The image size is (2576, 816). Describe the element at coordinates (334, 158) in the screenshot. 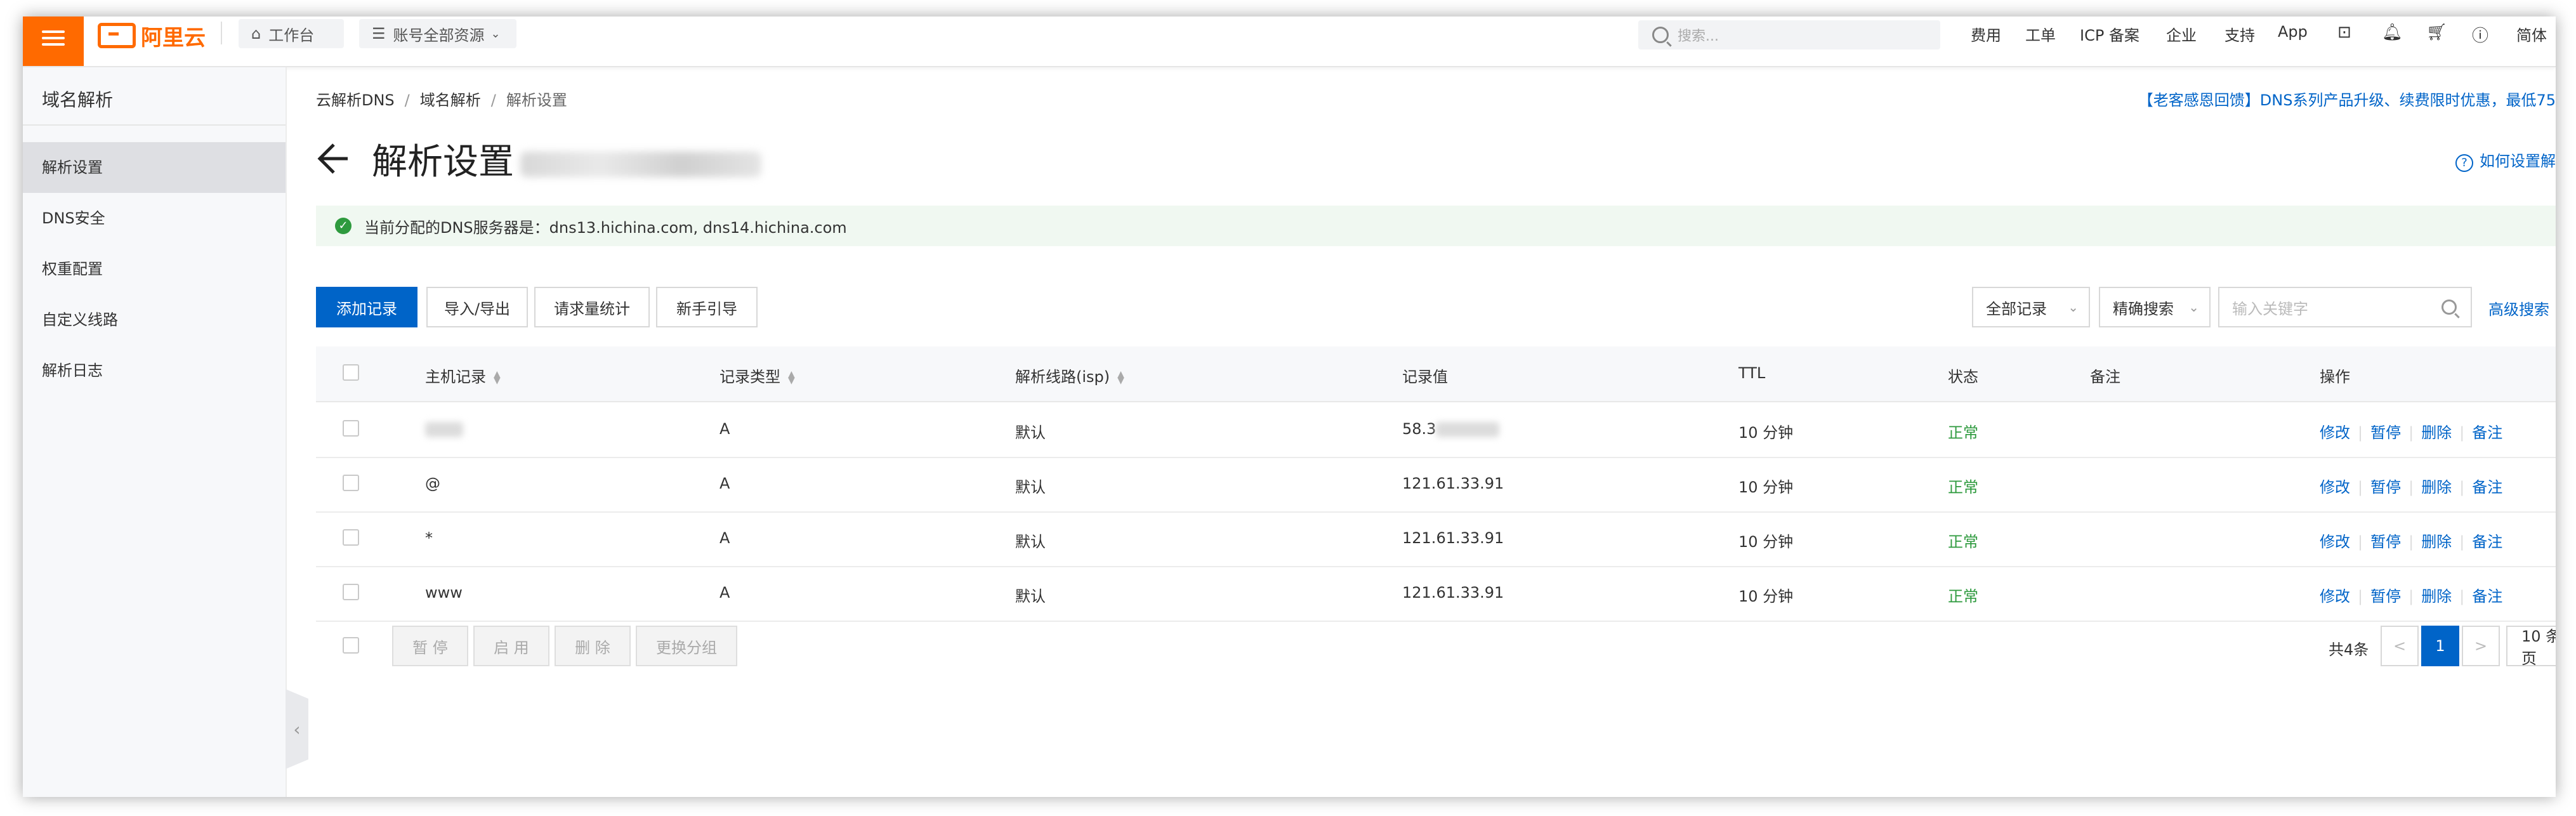

I see `back-arrow-icon` at that location.